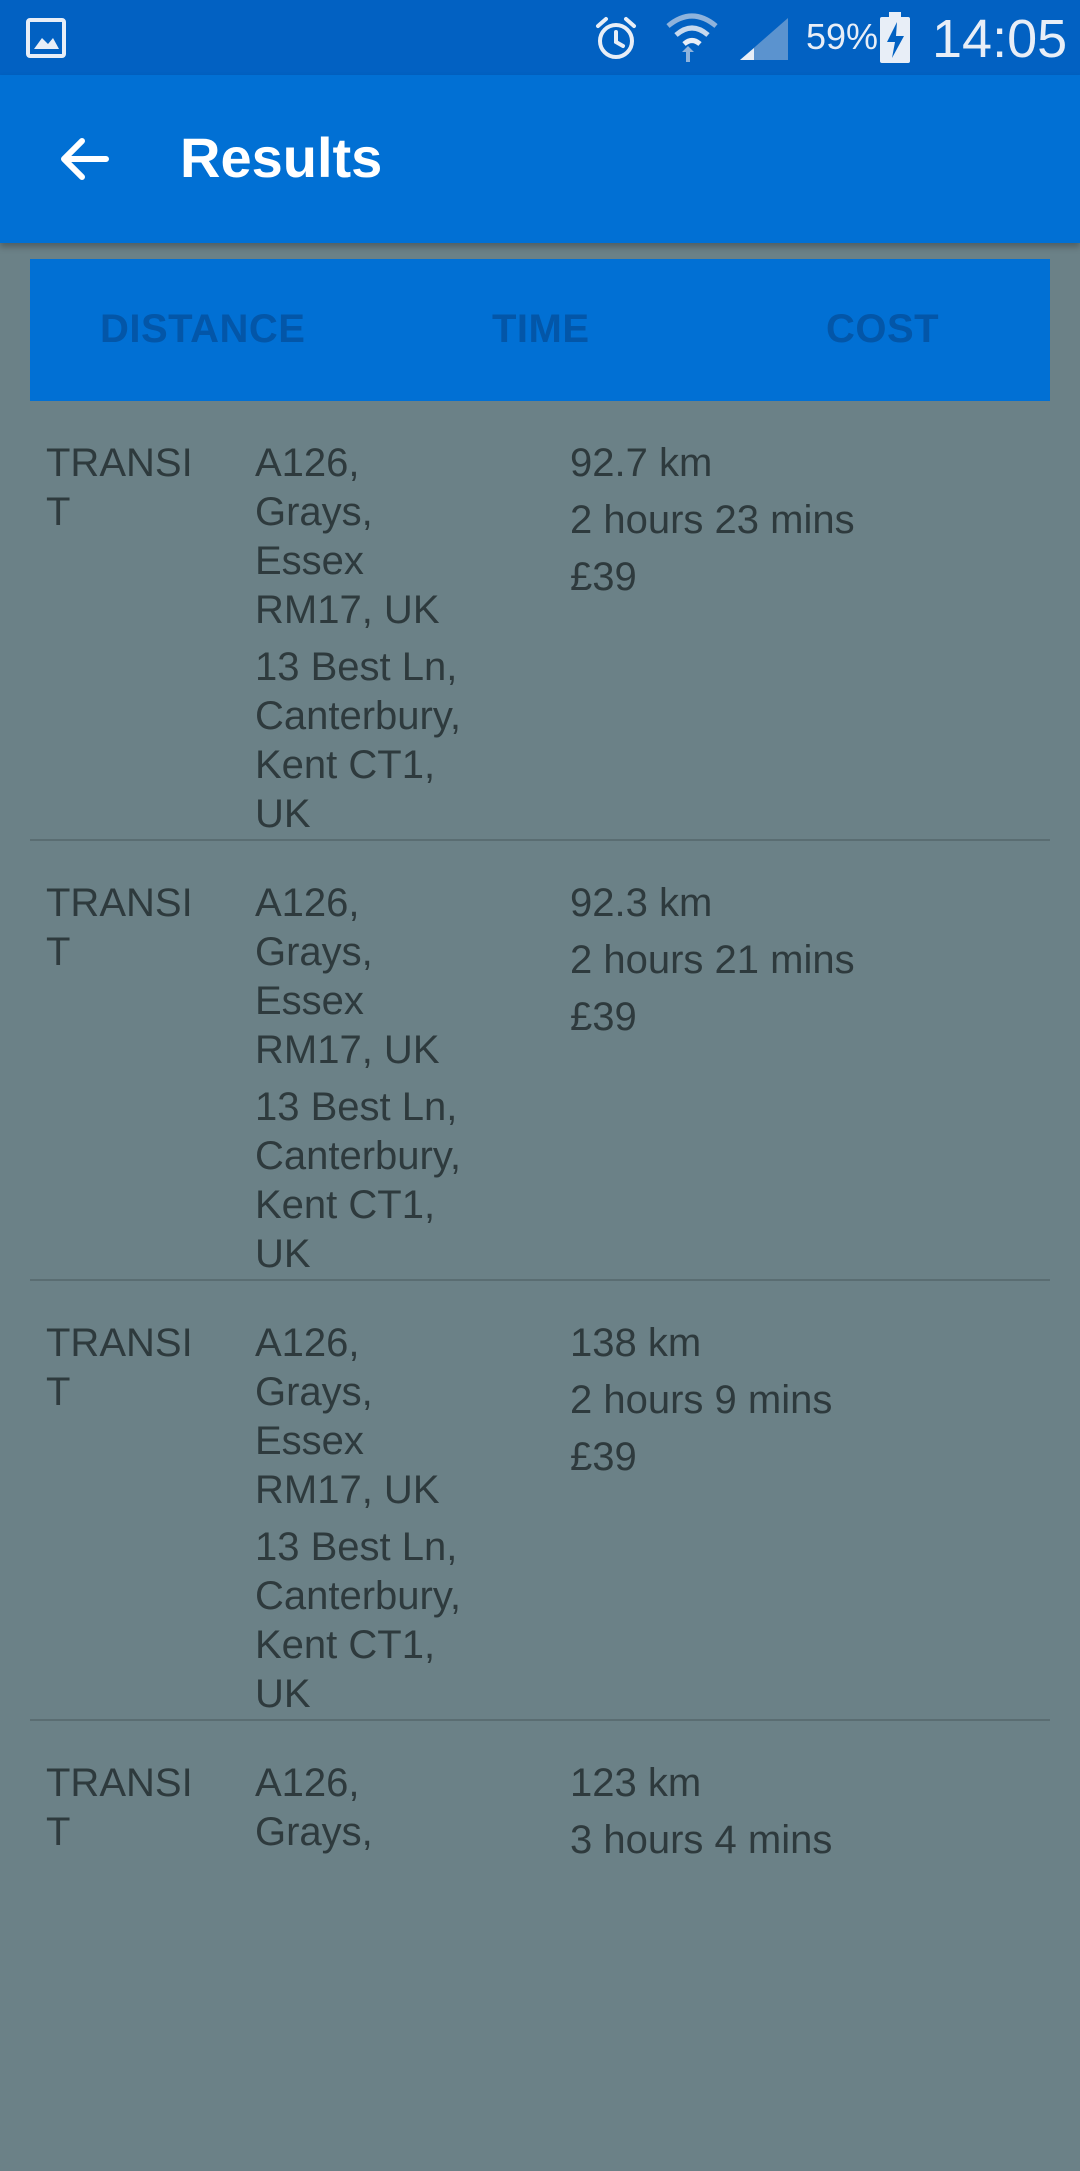 This screenshot has height=2171, width=1080. I want to click on arrow-left-icon, so click(84, 159).